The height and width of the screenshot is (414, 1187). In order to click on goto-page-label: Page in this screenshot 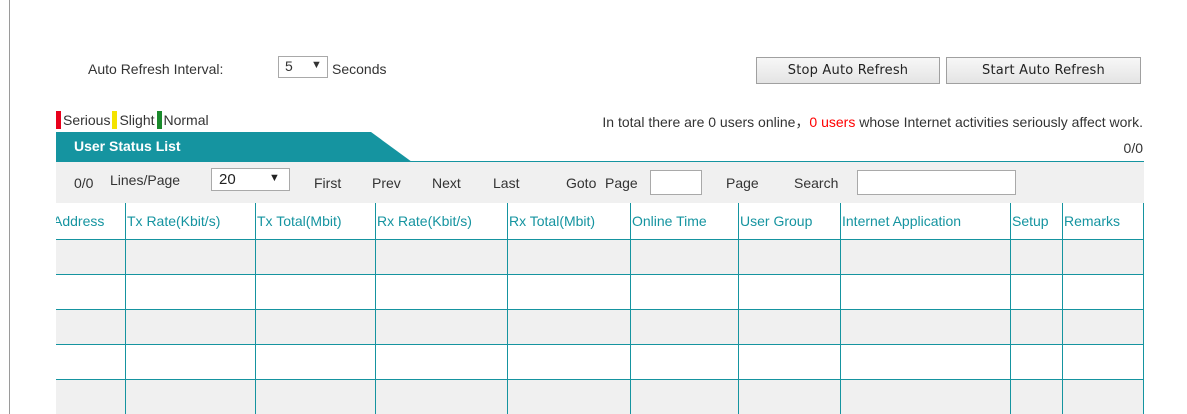, I will do `click(621, 183)`.